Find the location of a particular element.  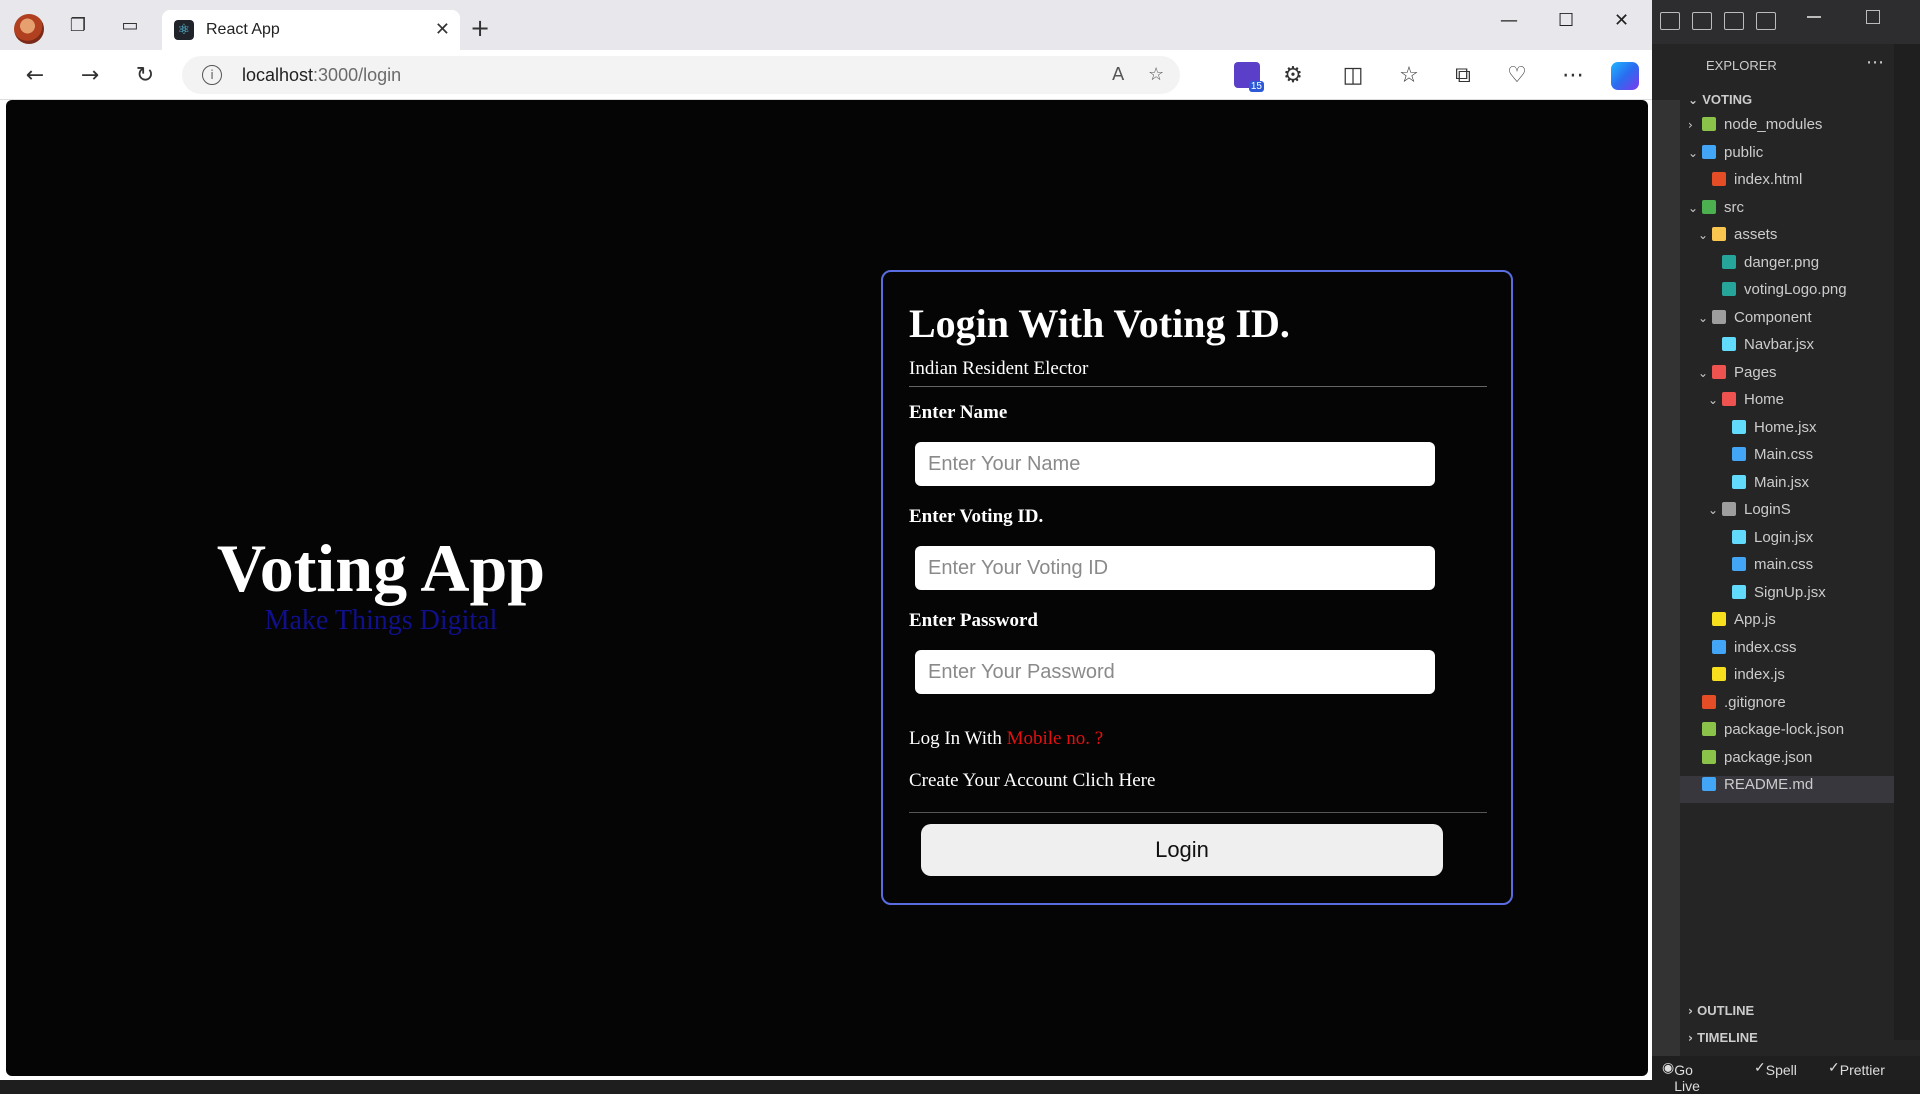

tree-item-label: Navbar.jsx is located at coordinates (1779, 344).